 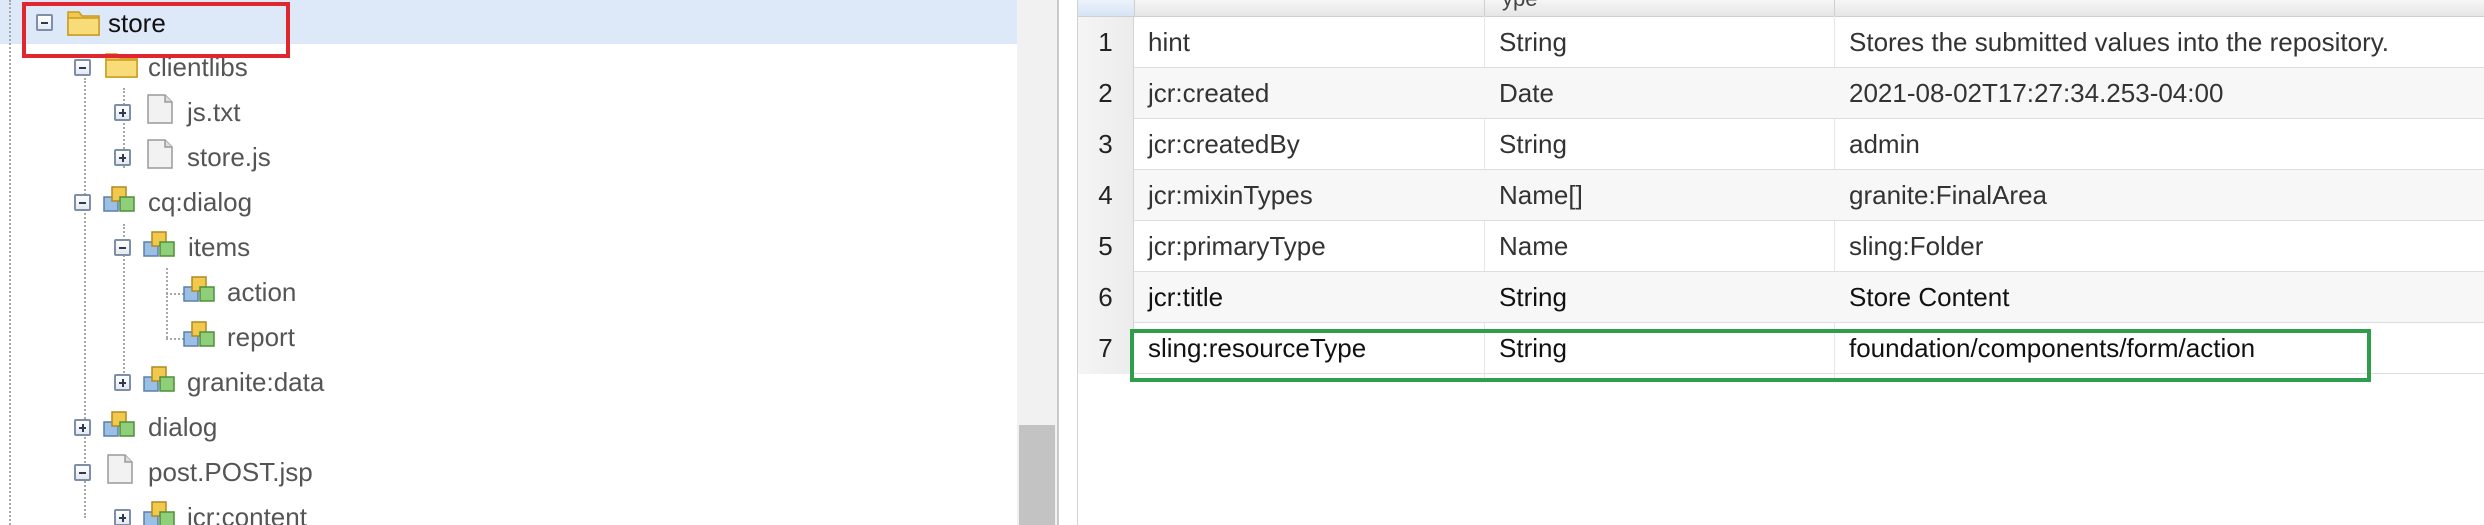 What do you see at coordinates (229, 157) in the screenshot?
I see `tree-node-label: store.js` at bounding box center [229, 157].